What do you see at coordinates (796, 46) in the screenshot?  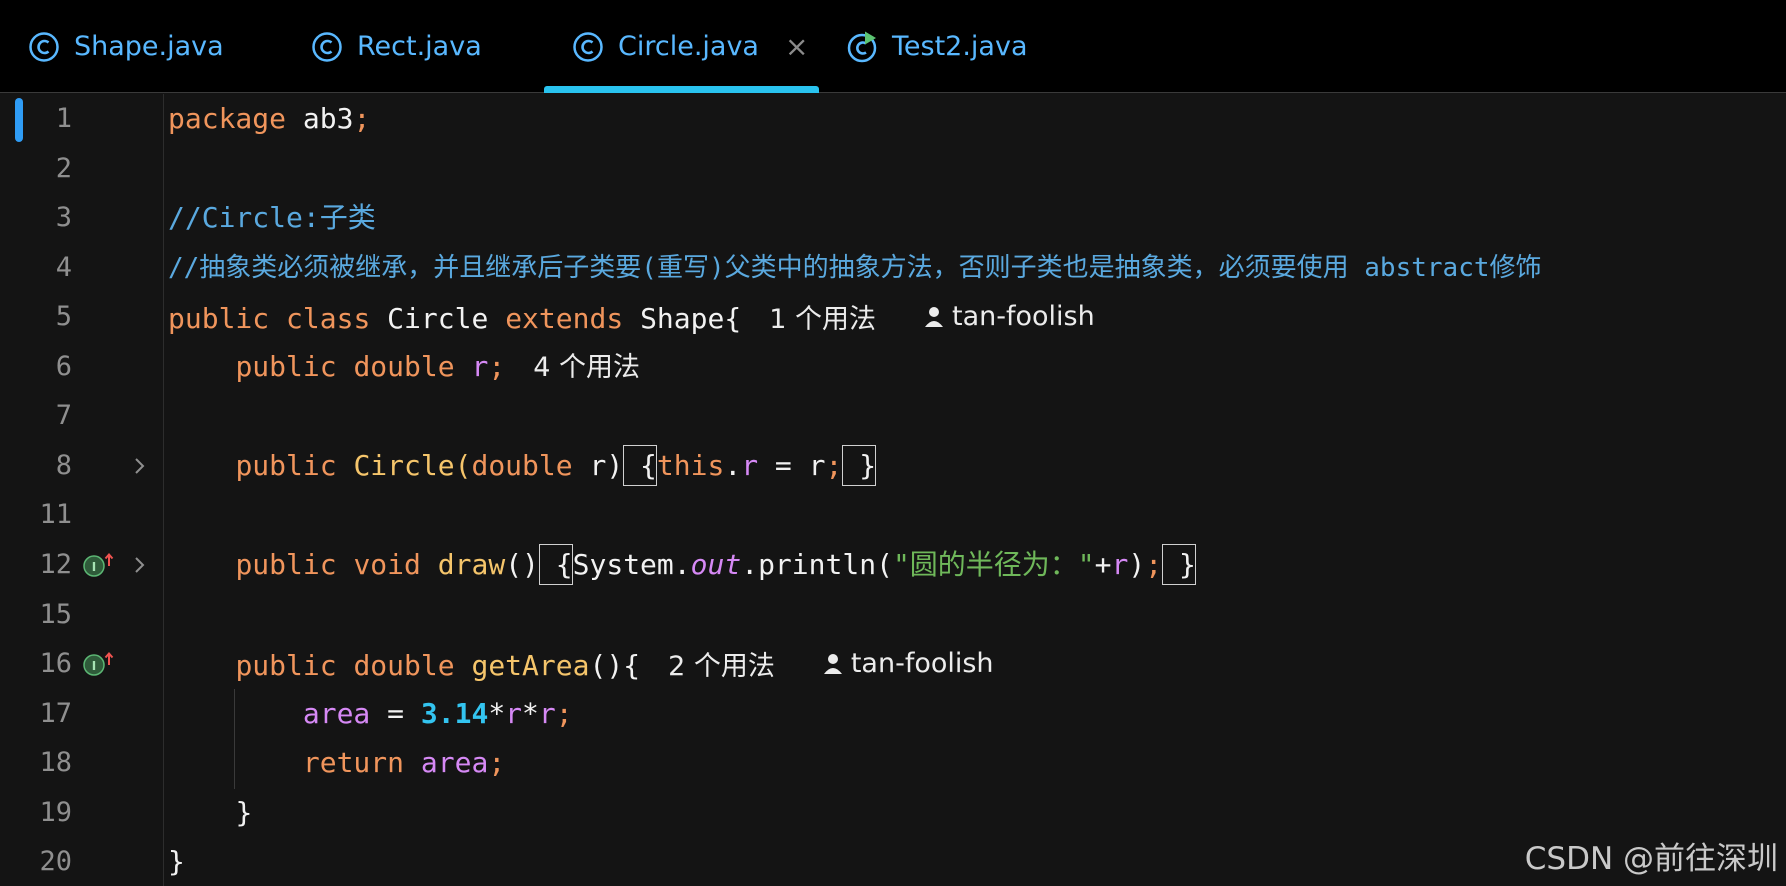 I see `close-icon: ×` at bounding box center [796, 46].